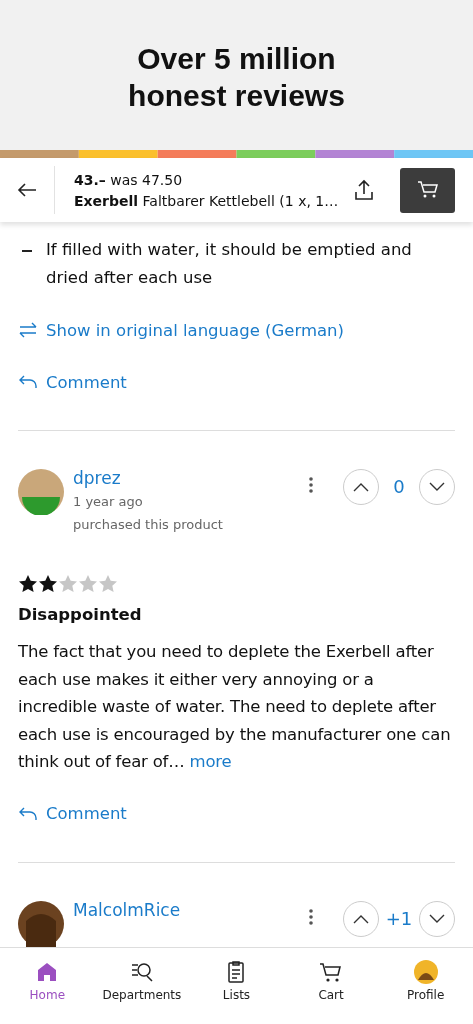  I want to click on search-list-icon, so click(141, 972).